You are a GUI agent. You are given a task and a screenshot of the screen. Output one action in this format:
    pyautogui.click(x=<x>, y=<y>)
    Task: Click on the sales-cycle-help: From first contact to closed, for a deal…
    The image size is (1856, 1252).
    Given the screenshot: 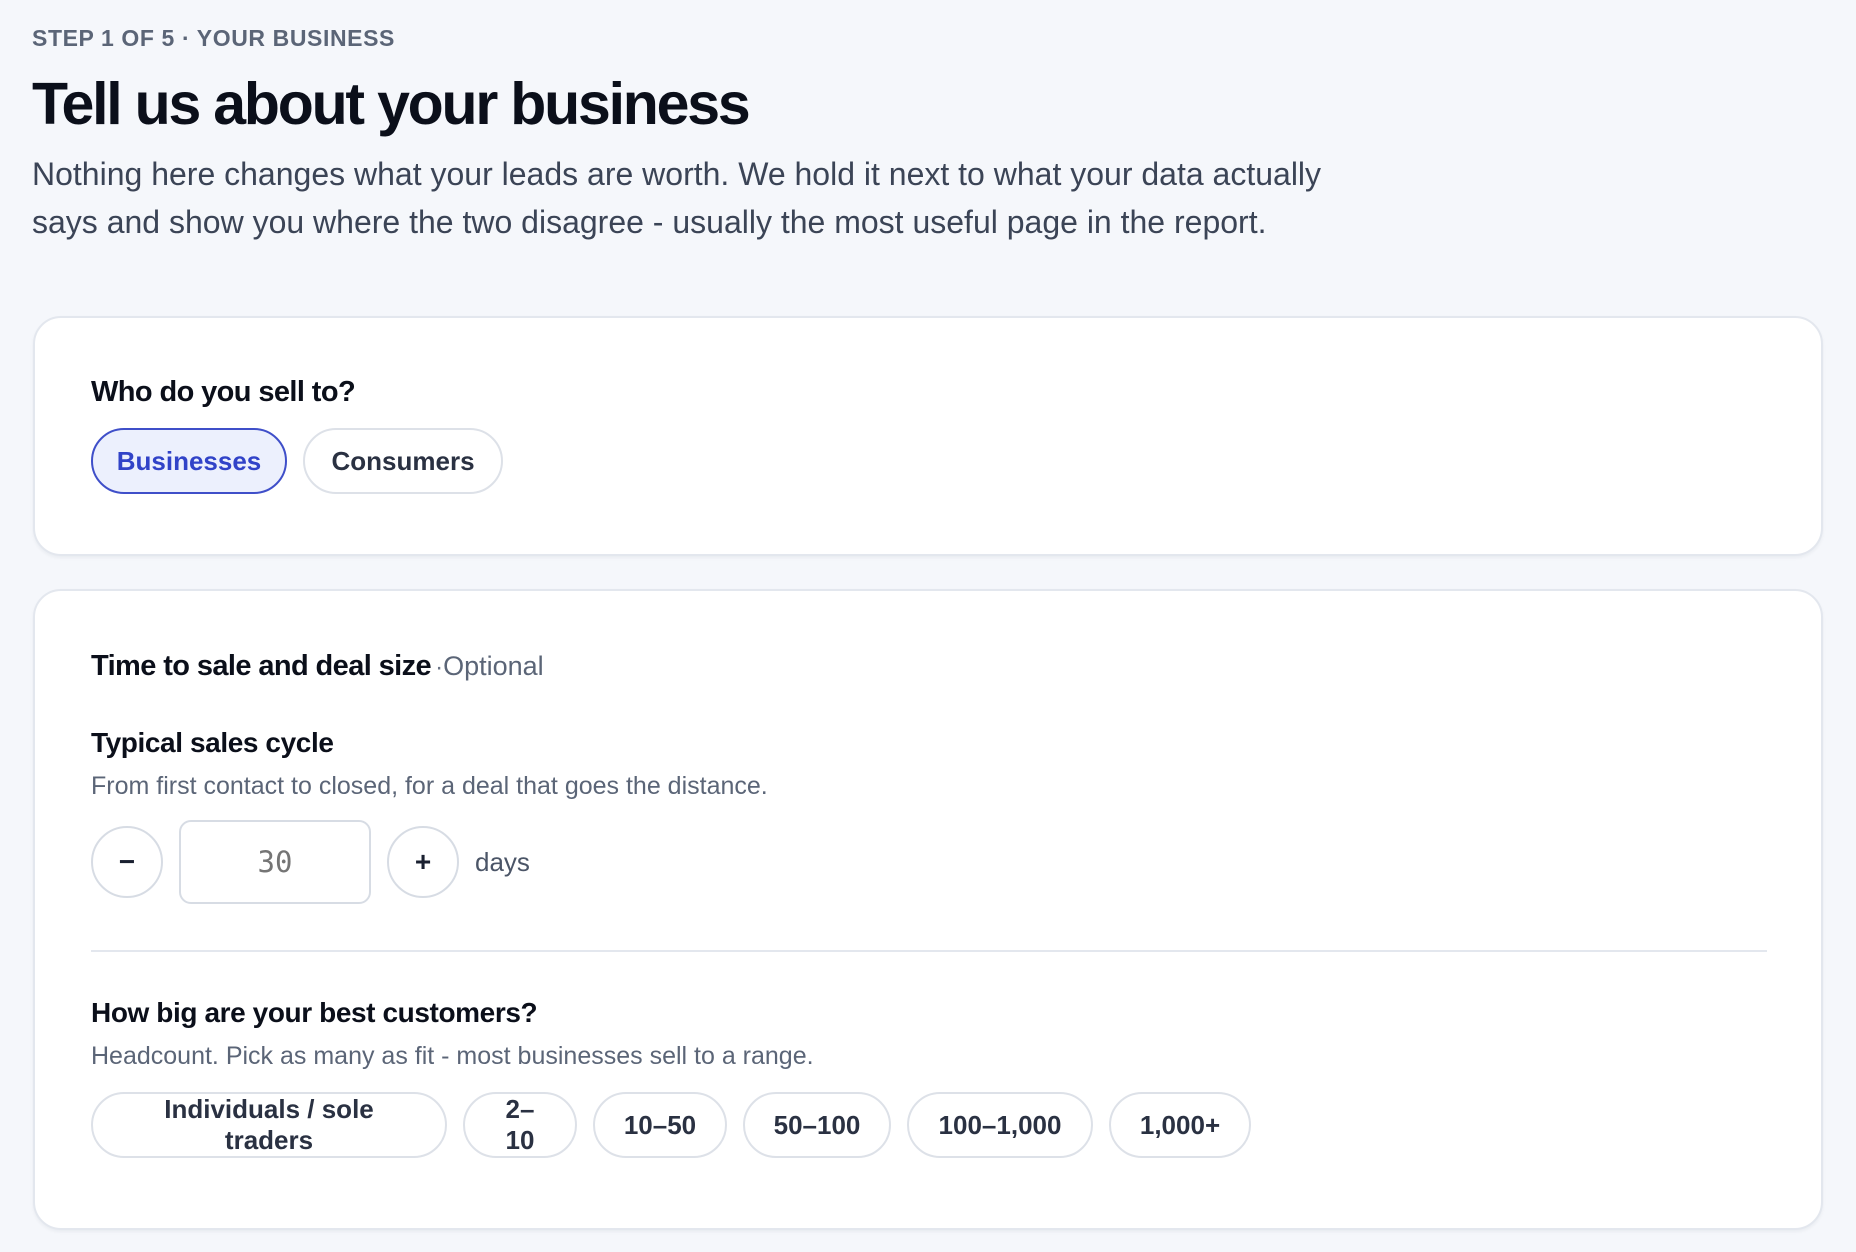 What is the action you would take?
    pyautogui.click(x=429, y=786)
    